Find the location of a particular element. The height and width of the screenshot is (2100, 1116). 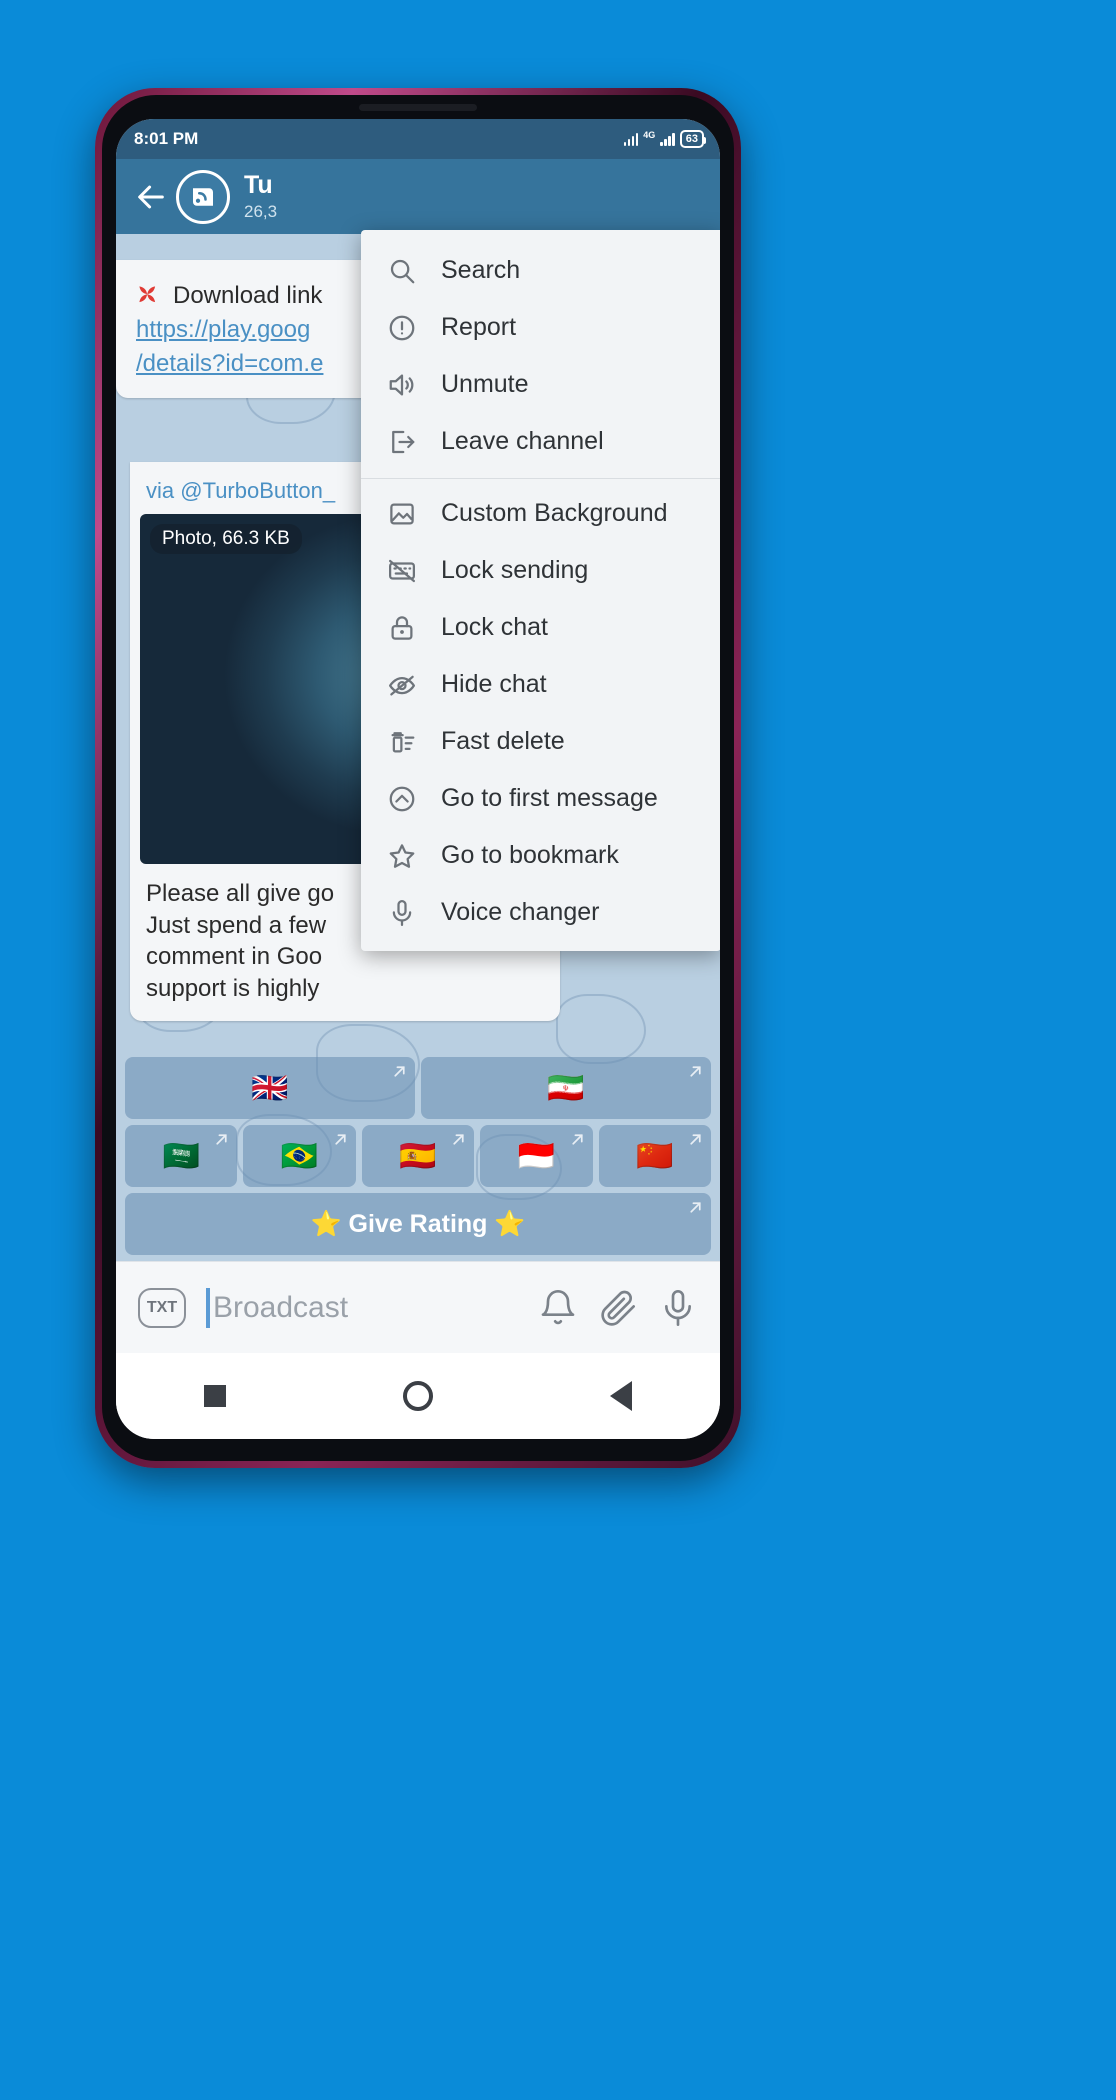

keyboard-off-icon is located at coordinates (402, 571).